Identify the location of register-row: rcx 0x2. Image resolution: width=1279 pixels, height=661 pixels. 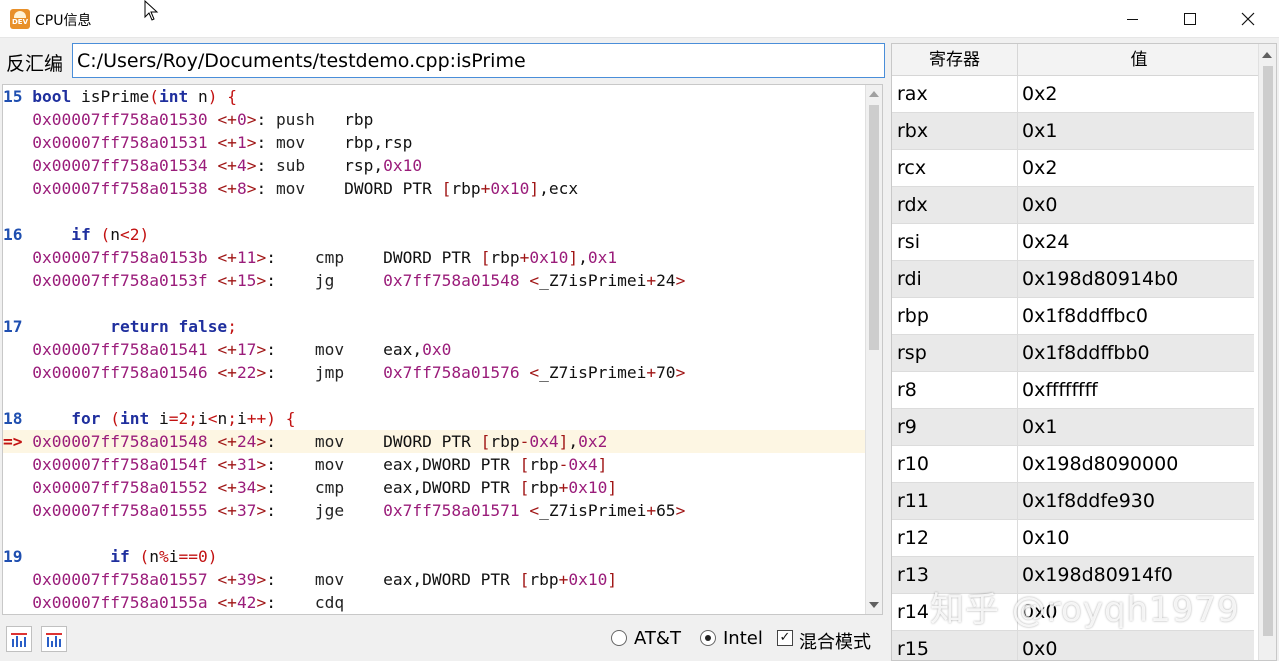
(1073, 168).